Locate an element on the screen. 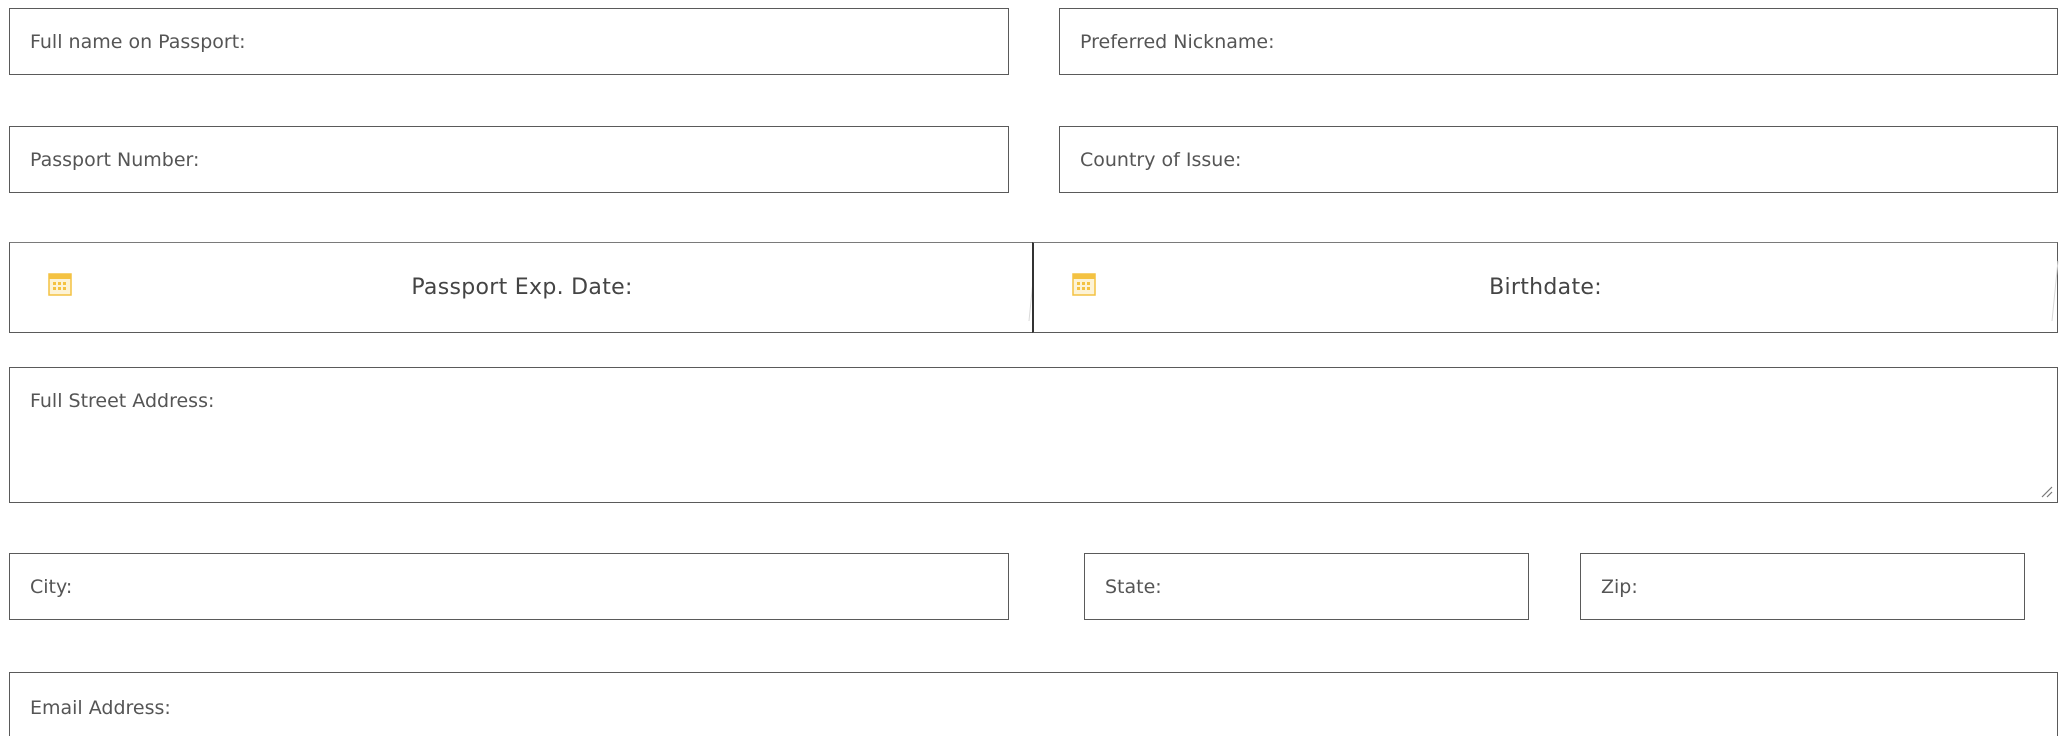 The height and width of the screenshot is (736, 2063). divider-mark is located at coordinates (2055, 291).